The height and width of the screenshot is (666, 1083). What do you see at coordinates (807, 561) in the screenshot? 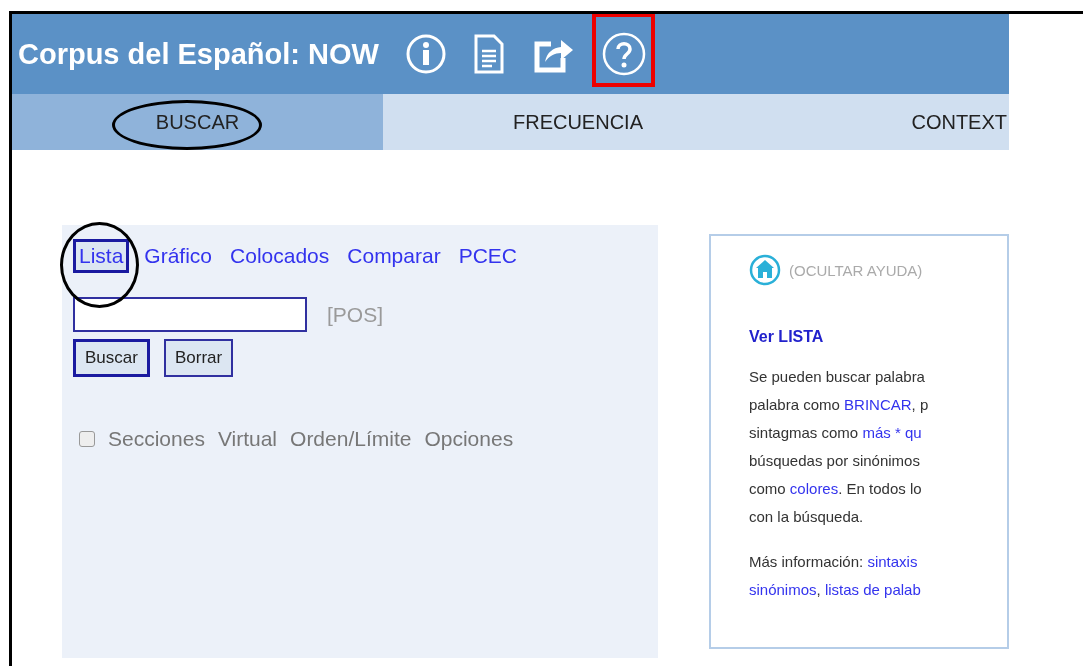
I see `help-text: Más información:` at bounding box center [807, 561].